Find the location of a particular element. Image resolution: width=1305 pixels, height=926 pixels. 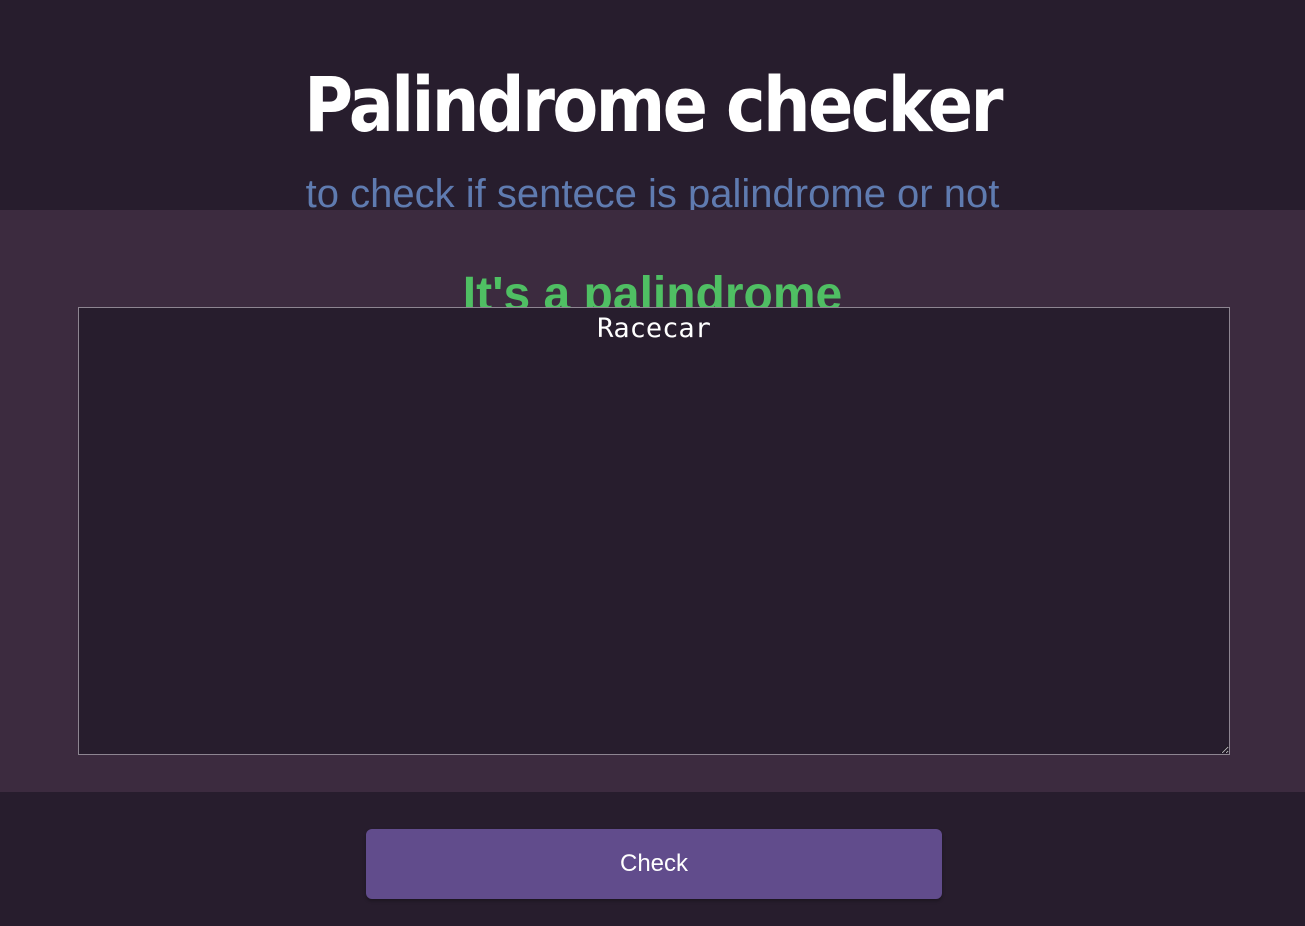

check-button: Check is located at coordinates (654, 864).